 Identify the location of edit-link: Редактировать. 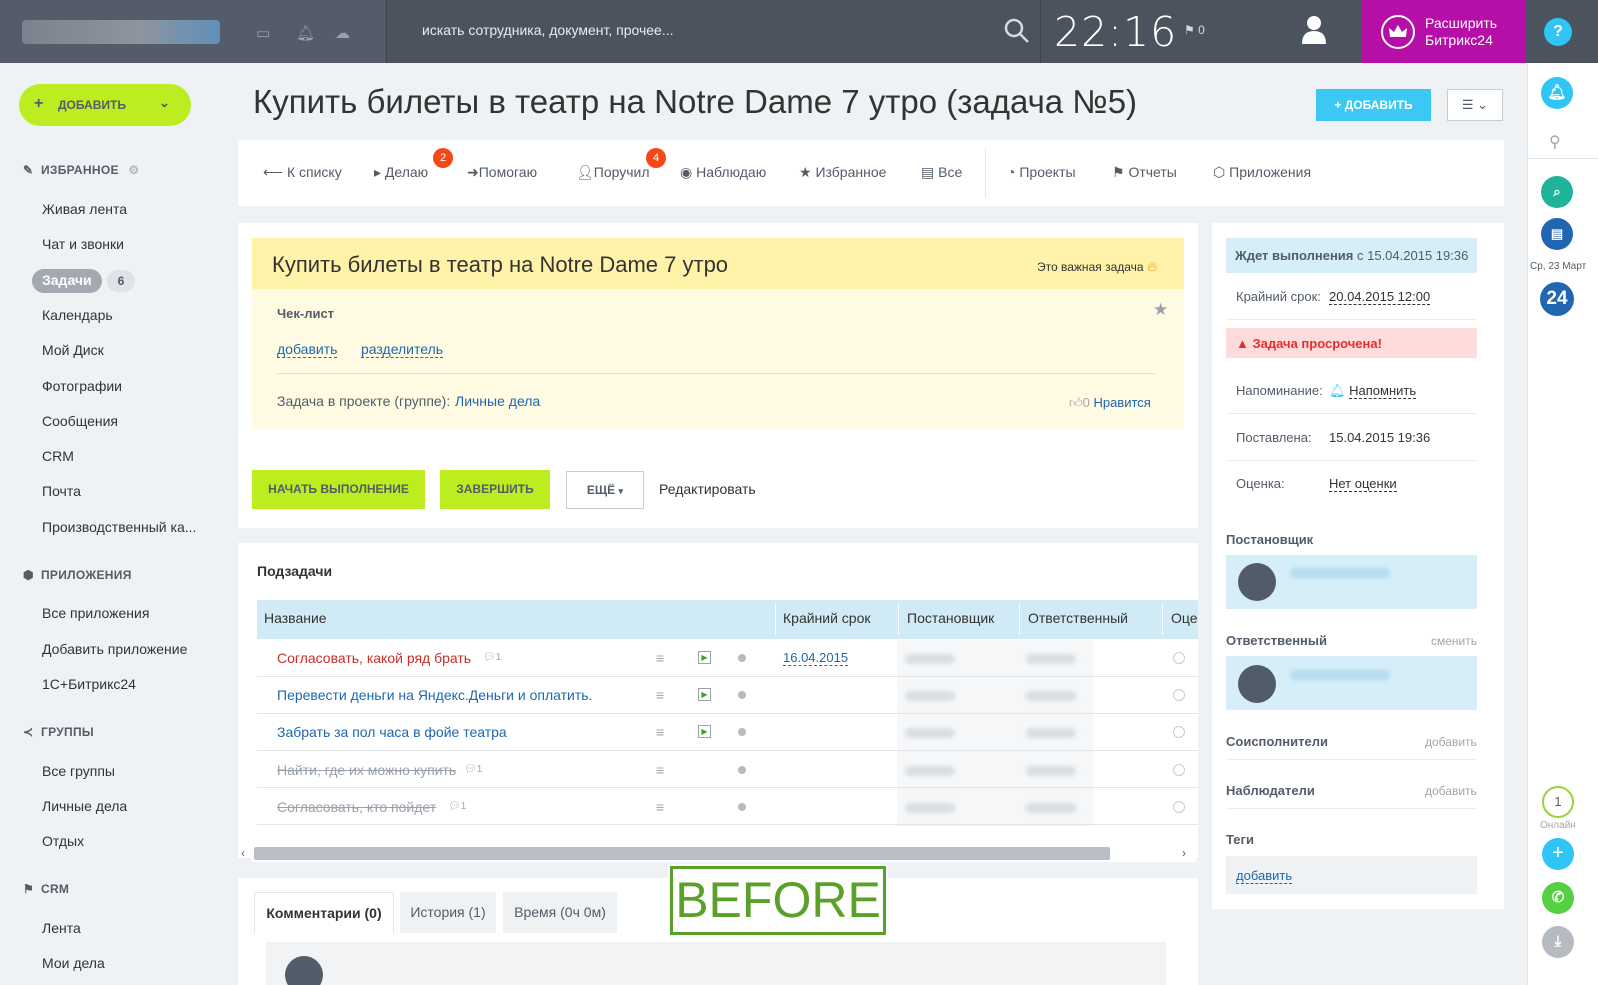
(707, 489).